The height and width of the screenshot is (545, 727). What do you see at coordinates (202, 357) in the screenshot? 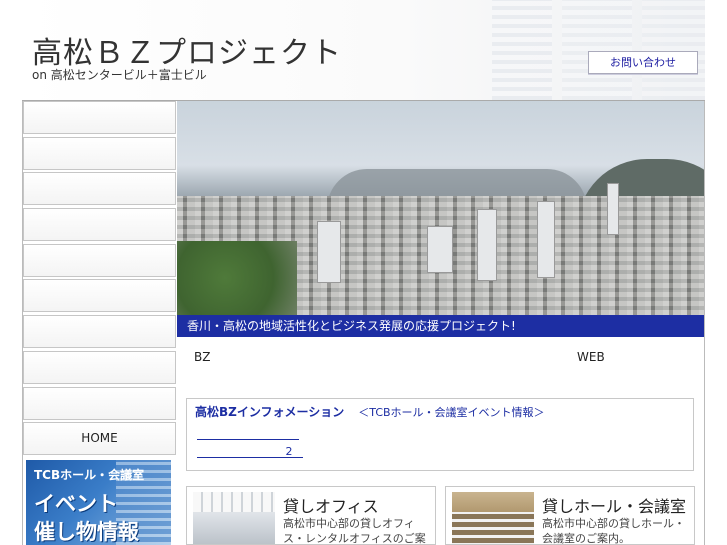
I see `bz-label: BZ` at bounding box center [202, 357].